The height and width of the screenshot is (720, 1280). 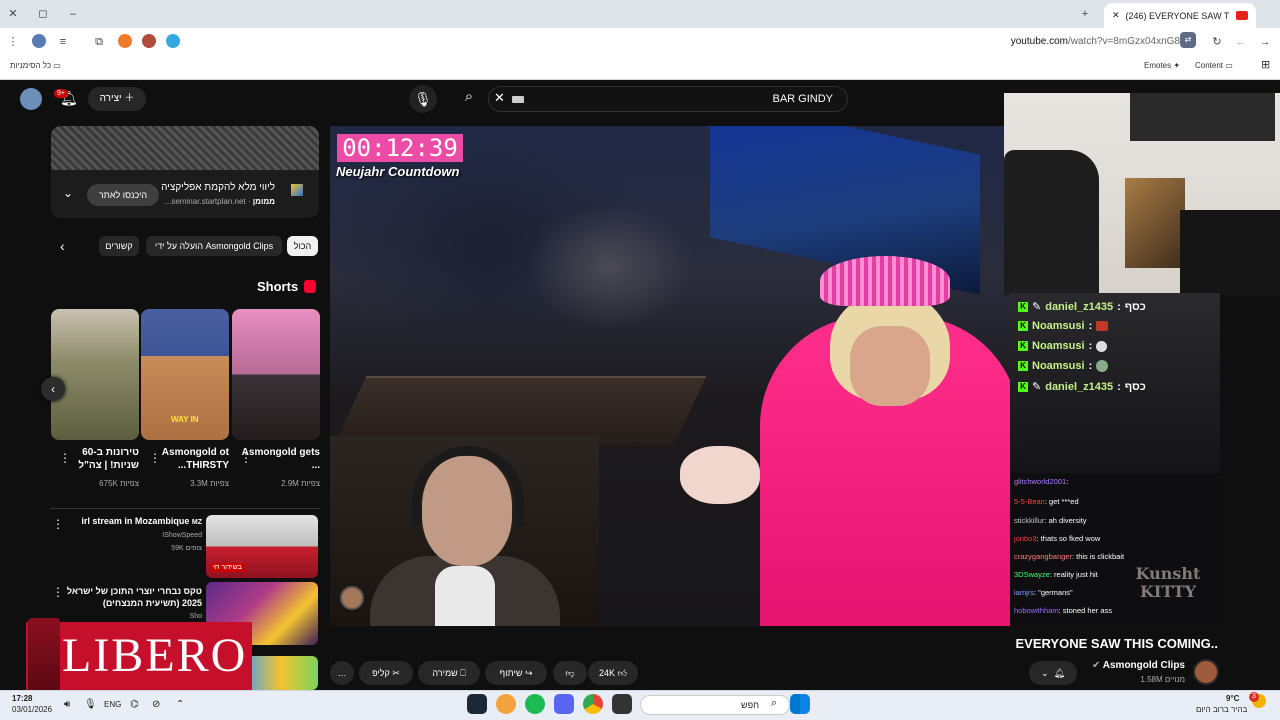 What do you see at coordinates (1202, 117) in the screenshot?
I see `room-tv` at bounding box center [1202, 117].